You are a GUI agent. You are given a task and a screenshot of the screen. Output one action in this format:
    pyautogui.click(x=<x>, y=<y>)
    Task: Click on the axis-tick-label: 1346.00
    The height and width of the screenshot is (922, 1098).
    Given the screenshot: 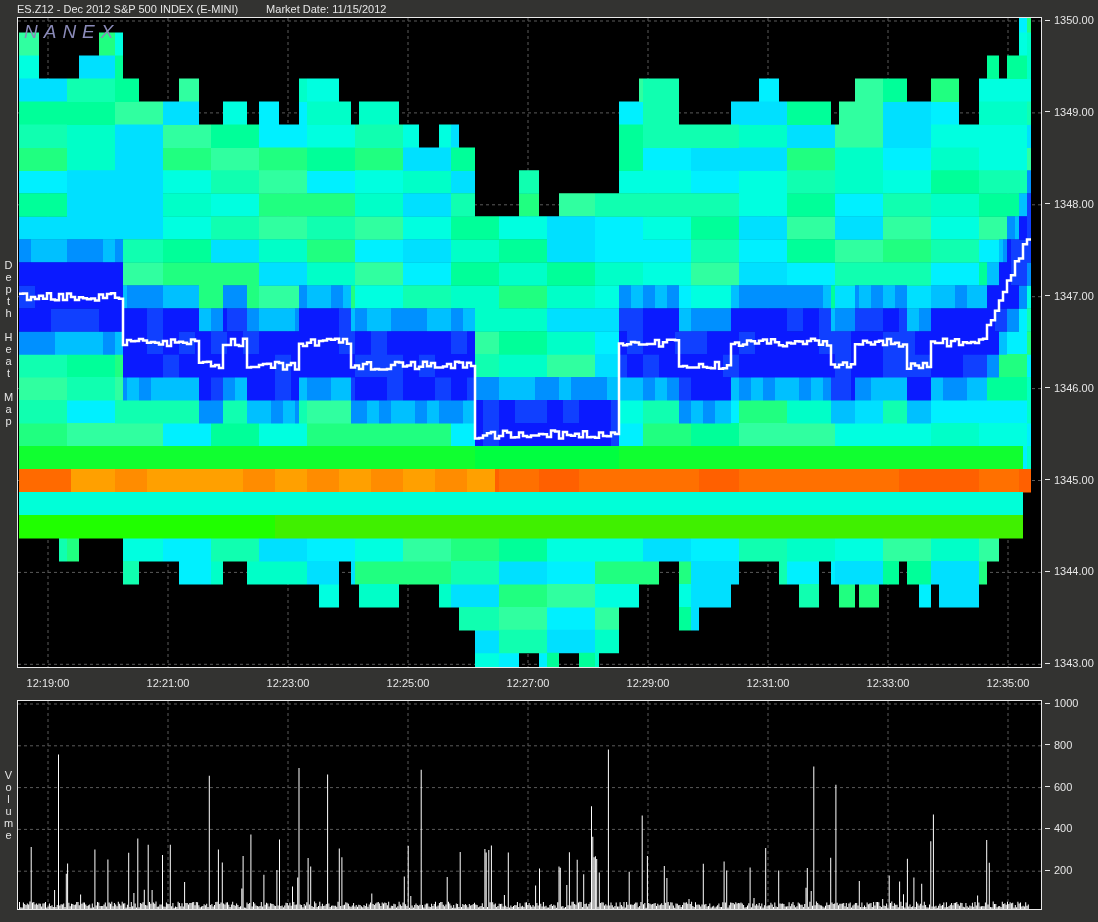 What is the action you would take?
    pyautogui.click(x=1074, y=387)
    